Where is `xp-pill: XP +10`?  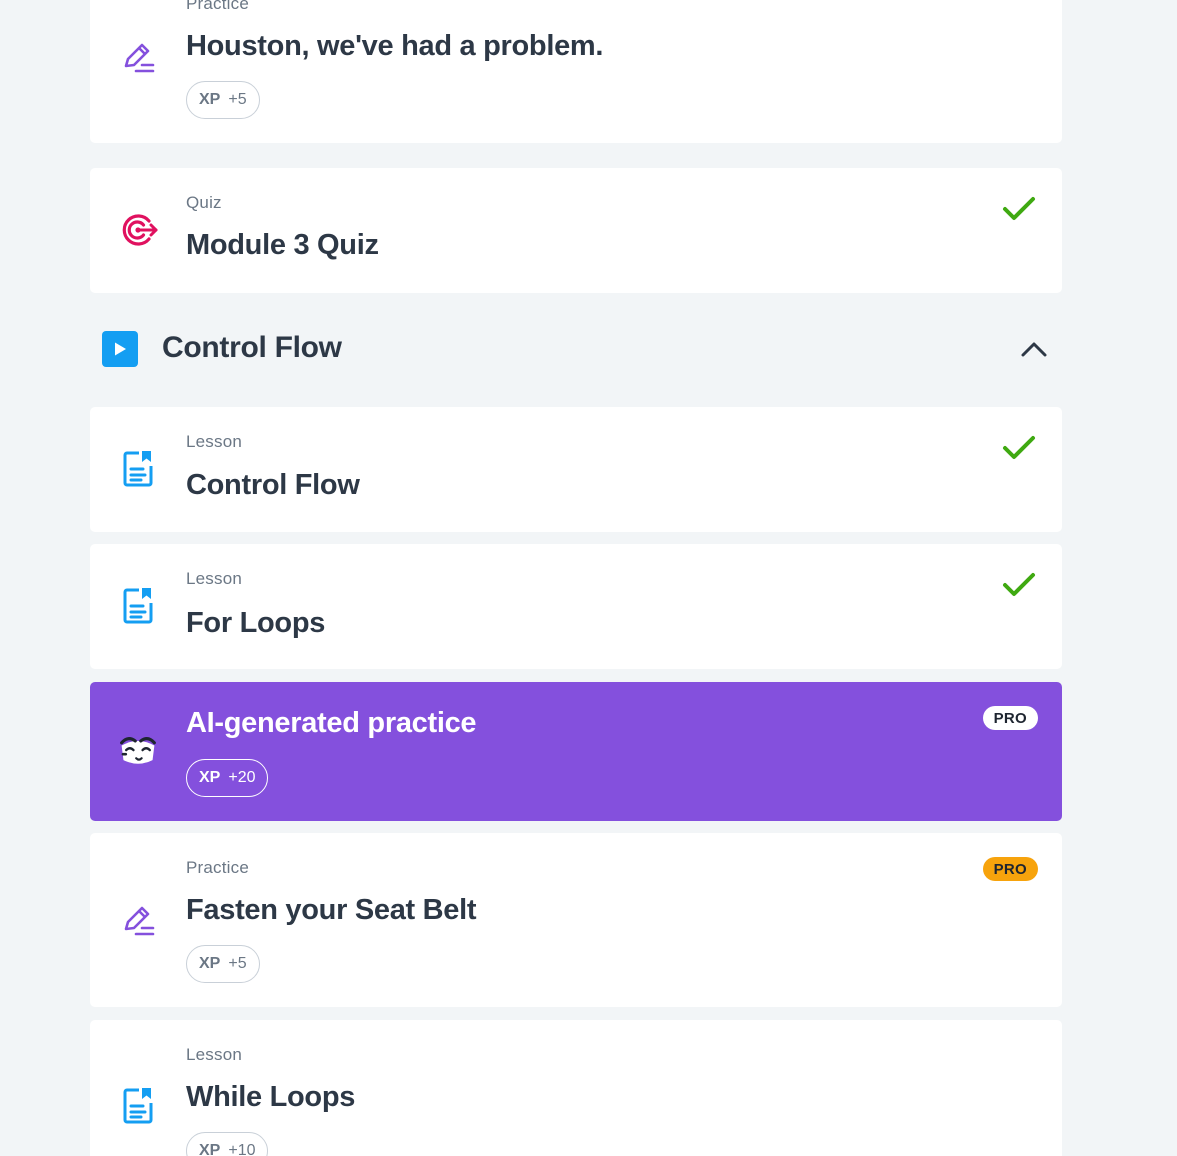
xp-pill: XP +10 is located at coordinates (227, 1144).